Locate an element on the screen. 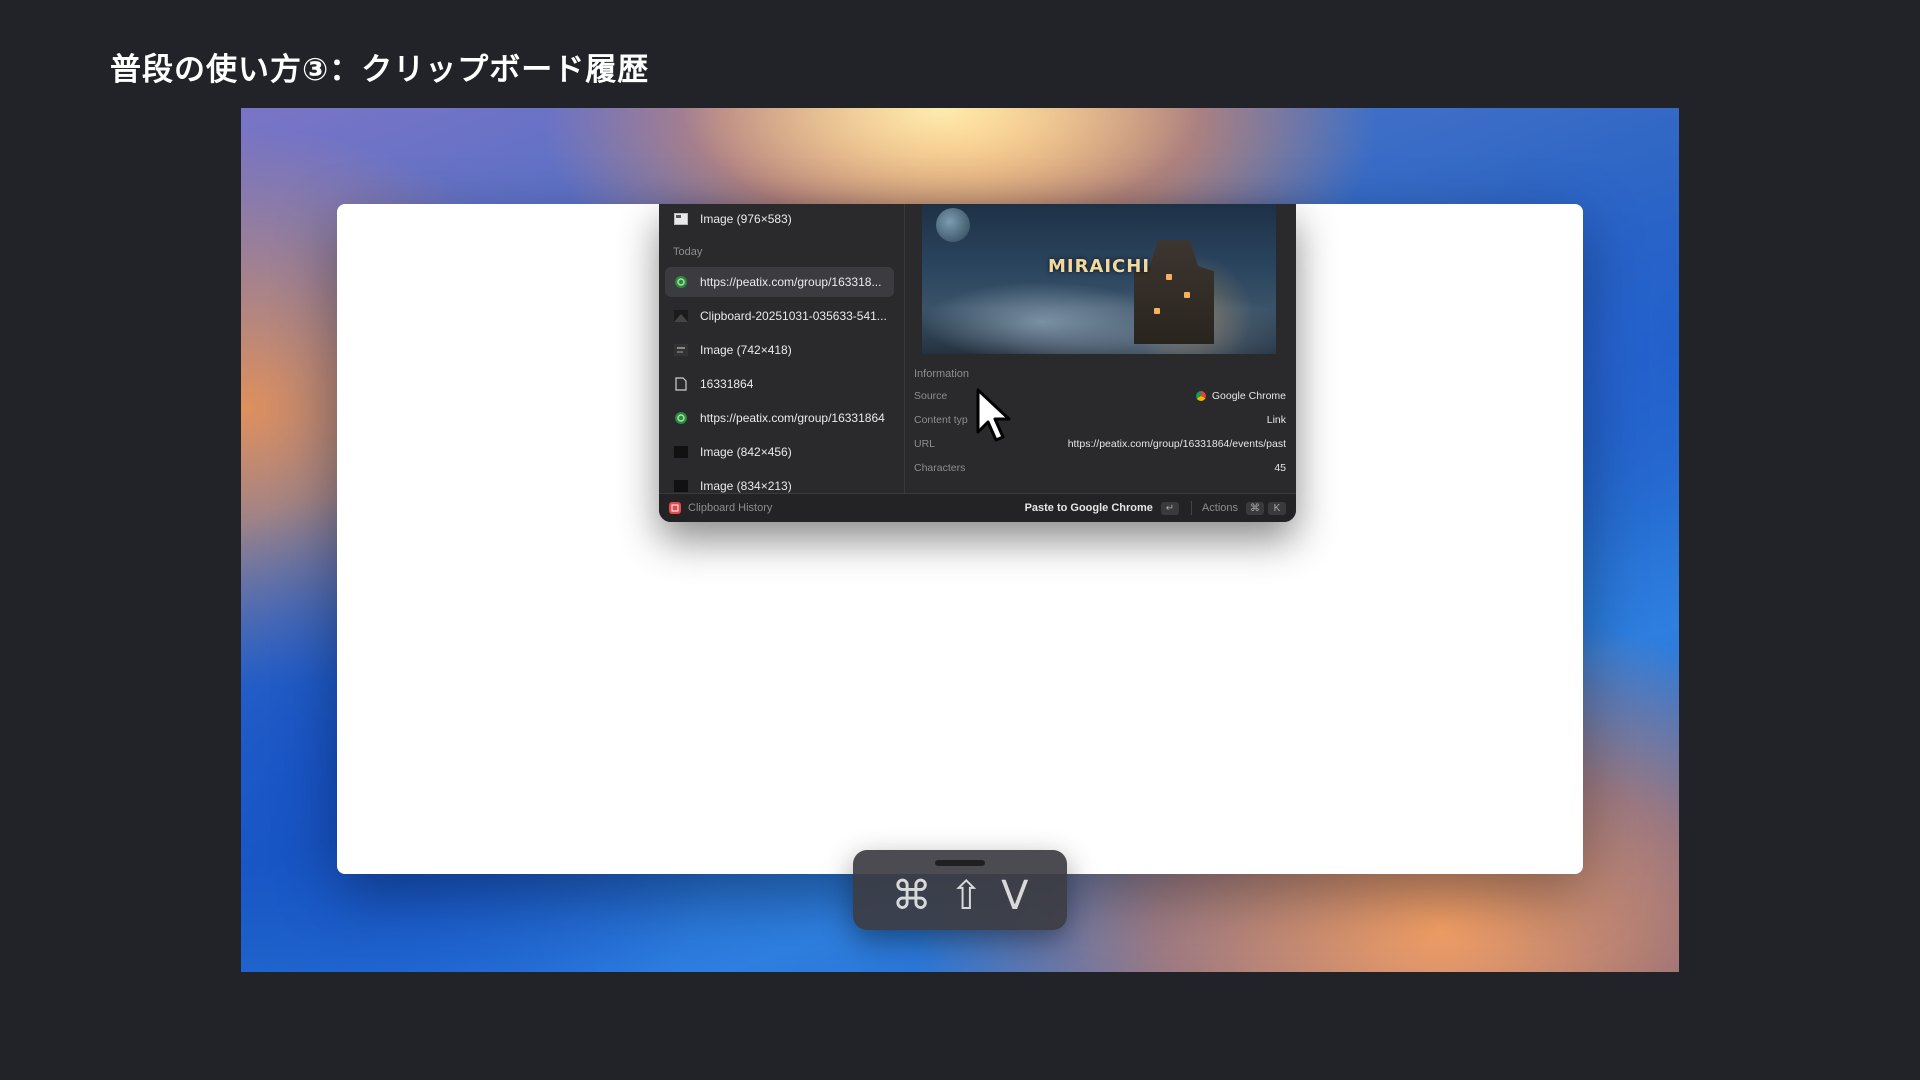 The image size is (1920, 1080). command-key-icon: ⌘ is located at coordinates (911, 896).